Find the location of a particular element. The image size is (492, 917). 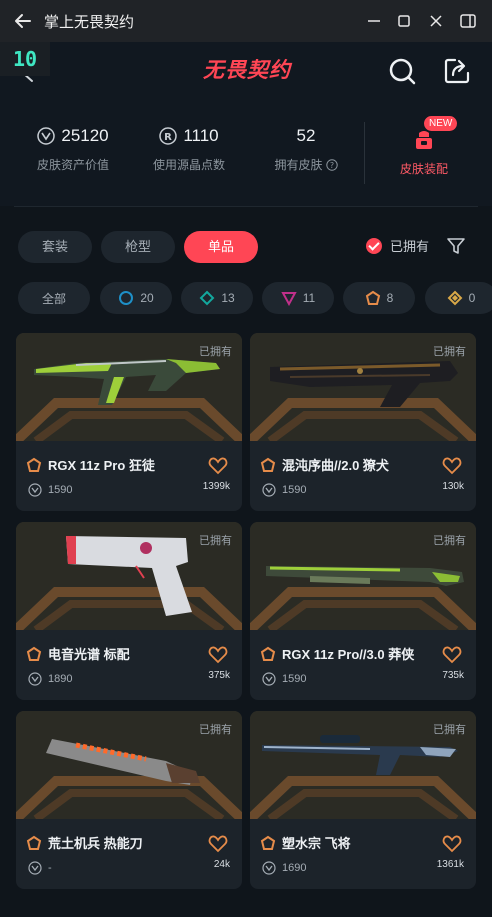

chip-exclusive: 8 is located at coordinates (379, 298).